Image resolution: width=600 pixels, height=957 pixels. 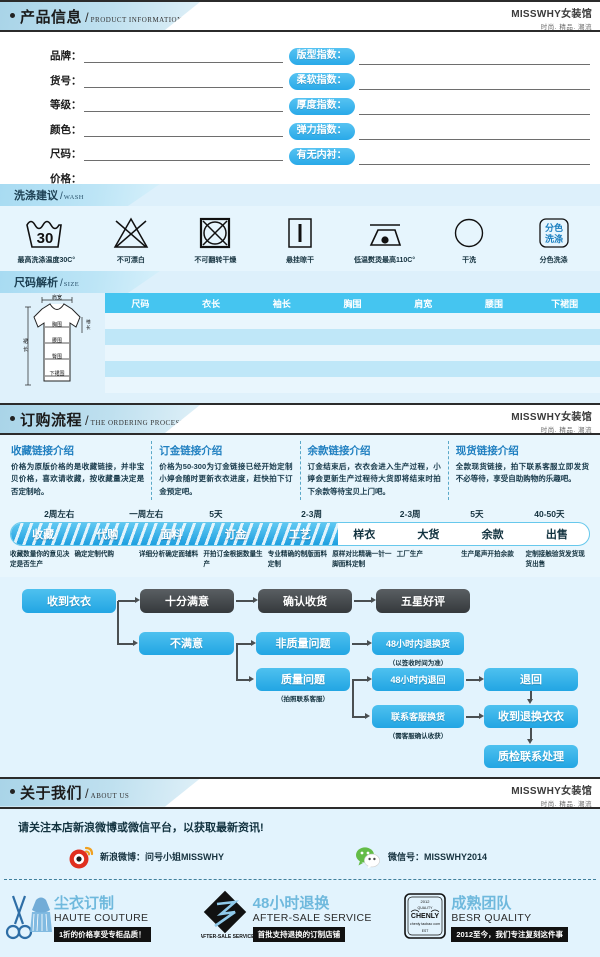 I want to click on stage-description: 原样对比精确一针一脚面料定制, so click(x=362, y=560).